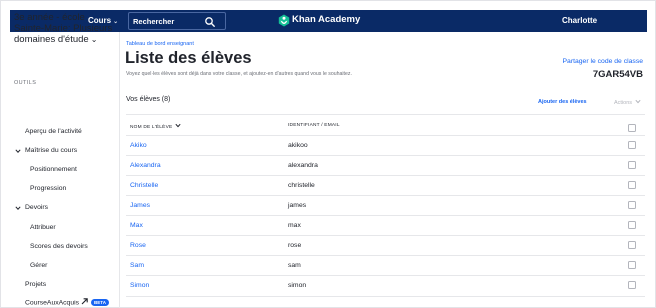  Describe the element at coordinates (385, 145) in the screenshot. I see `table-row: Akiko akikoo` at that location.